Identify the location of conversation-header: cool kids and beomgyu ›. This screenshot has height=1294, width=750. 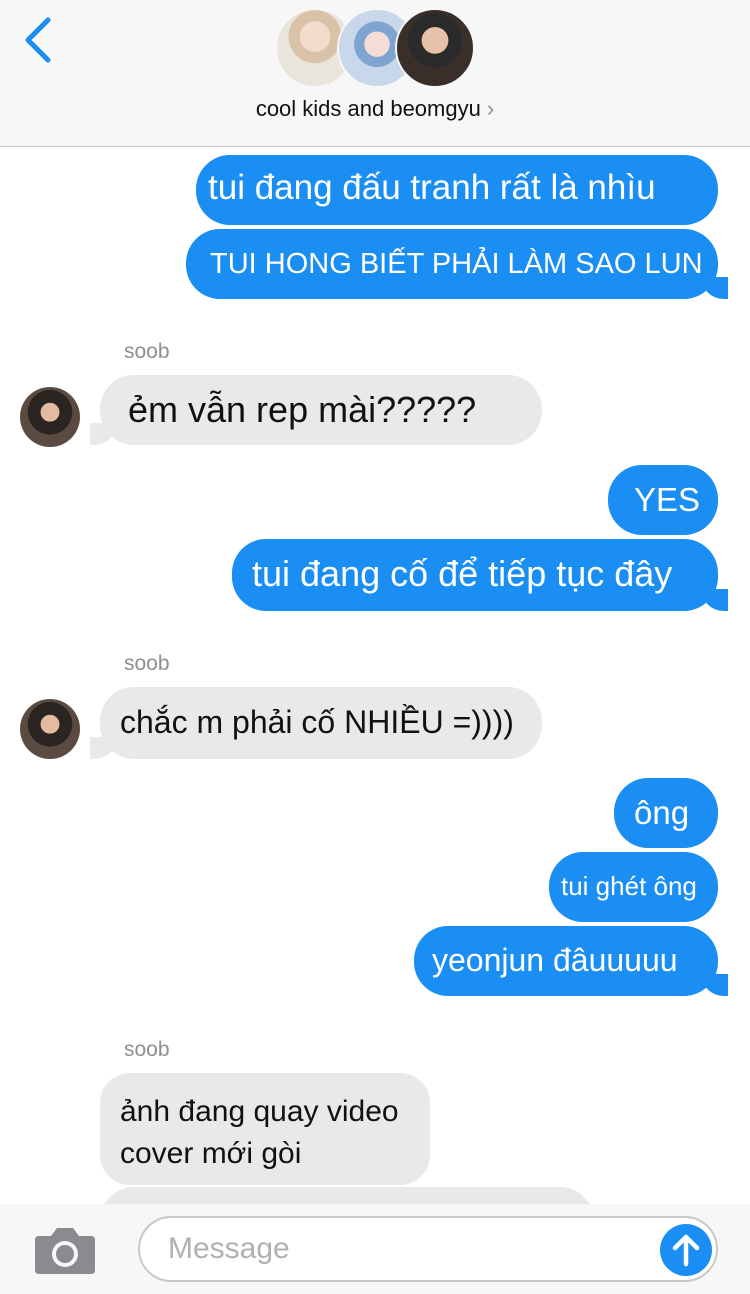
(375, 73).